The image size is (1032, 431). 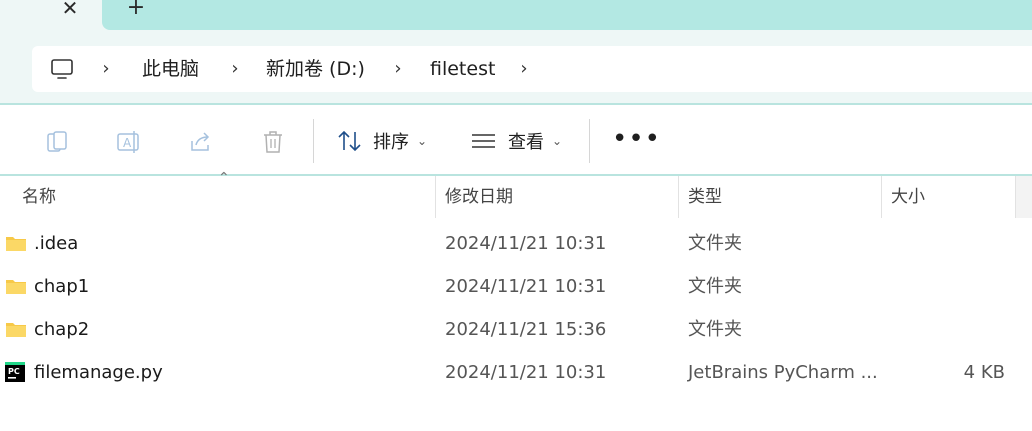 What do you see at coordinates (705, 197) in the screenshot?
I see `column-header-type: 类型` at bounding box center [705, 197].